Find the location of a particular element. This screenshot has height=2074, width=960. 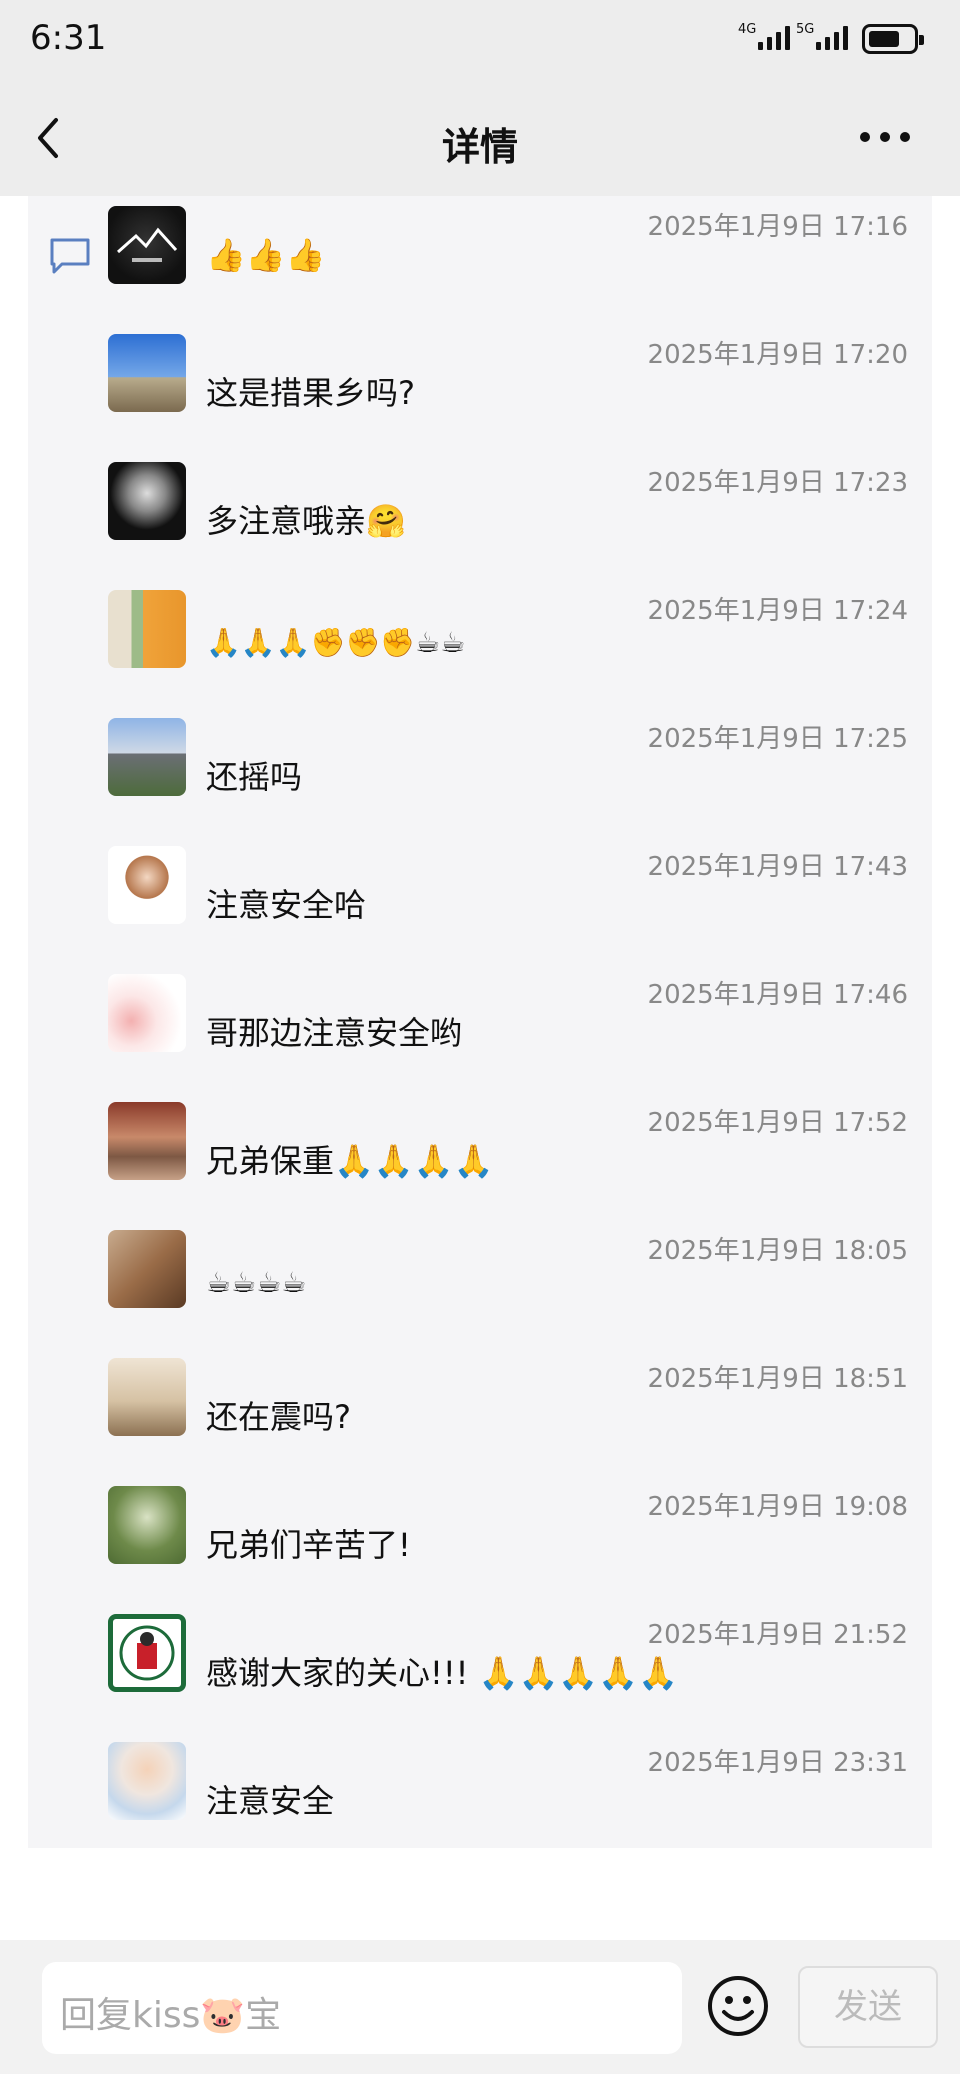

comment-text: 还摇吗 is located at coordinates (254, 777).